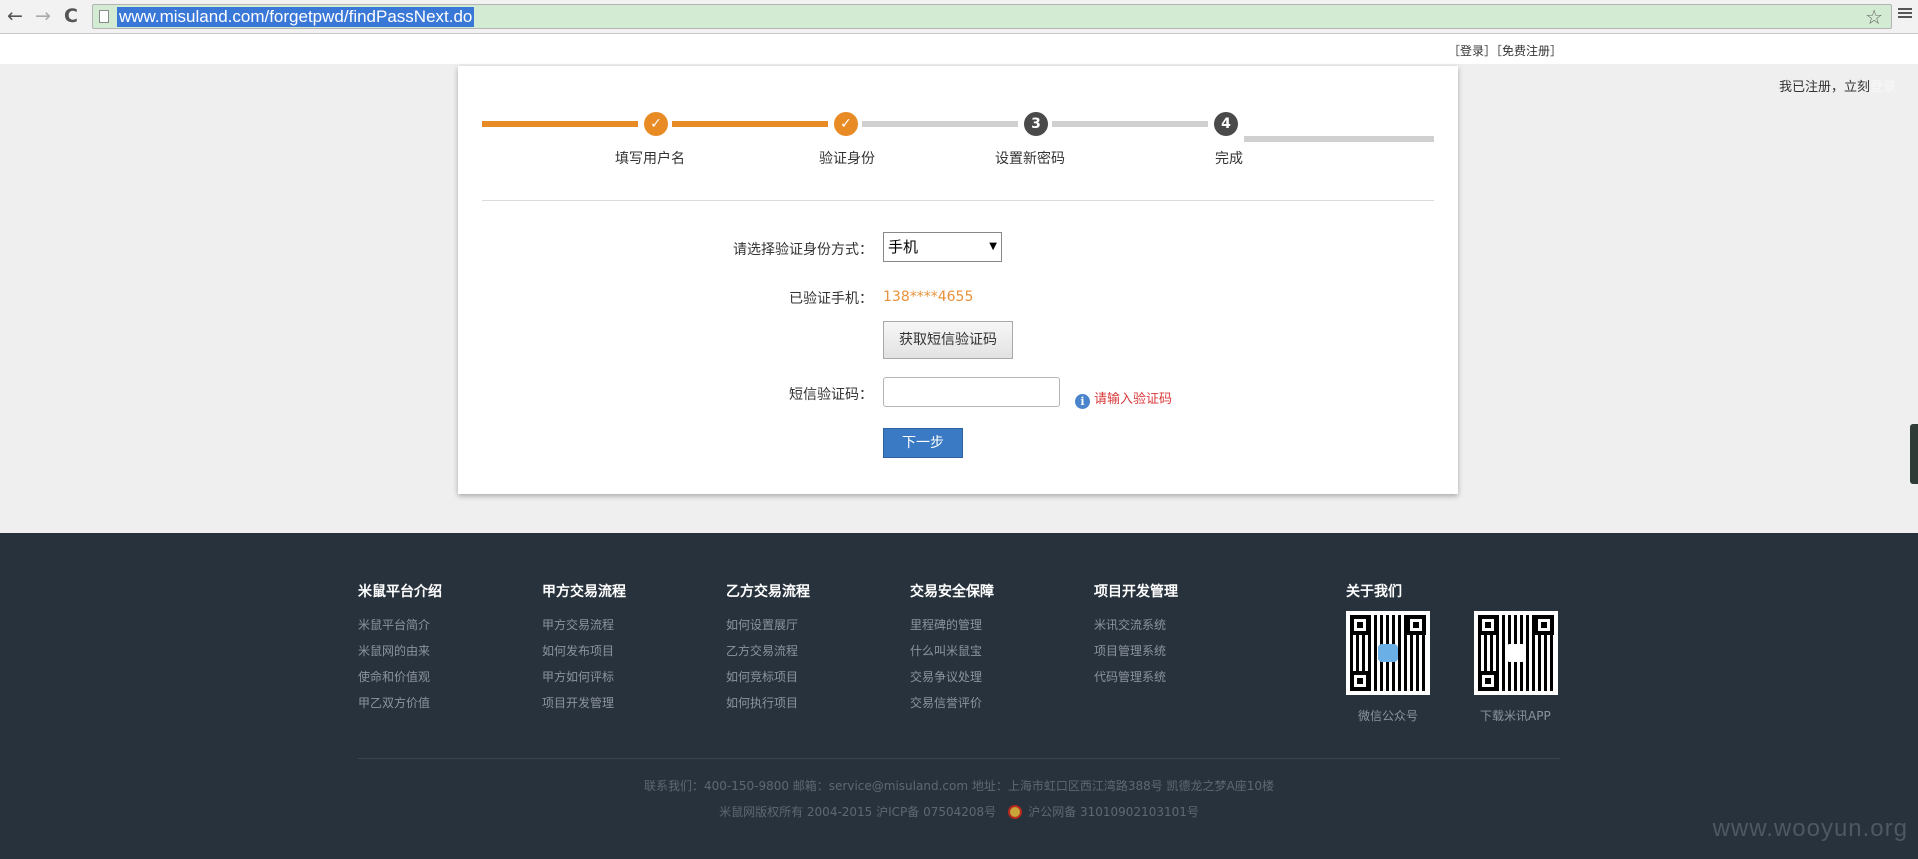 This screenshot has height=859, width=1918. I want to click on watermark: www.wooyun.org, so click(1810, 828).